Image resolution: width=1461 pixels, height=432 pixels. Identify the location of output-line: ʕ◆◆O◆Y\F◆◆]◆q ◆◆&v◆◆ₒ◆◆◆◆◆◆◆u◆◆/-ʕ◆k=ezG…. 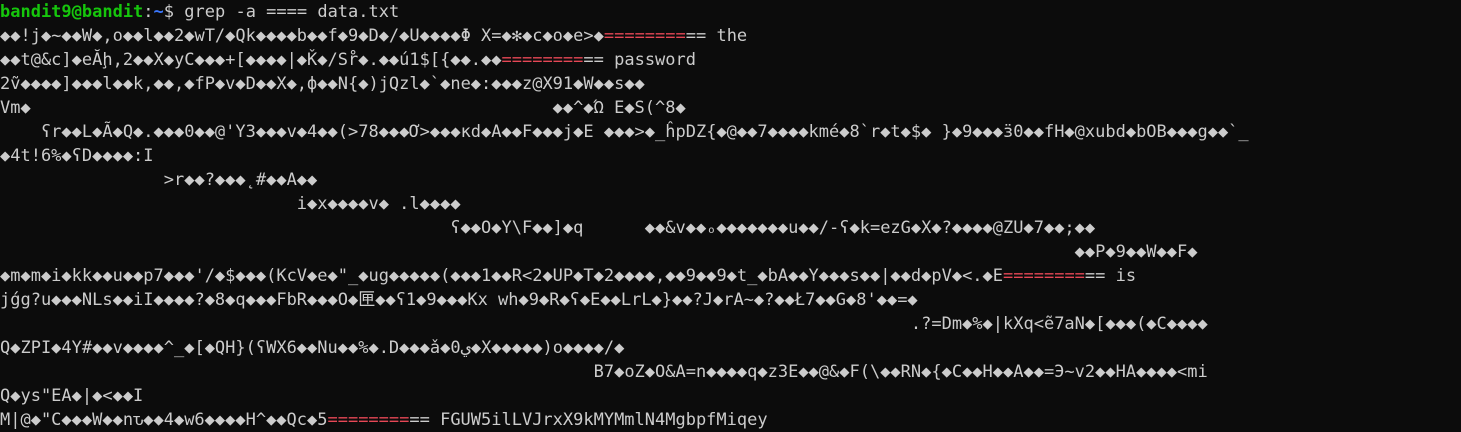
(547, 228).